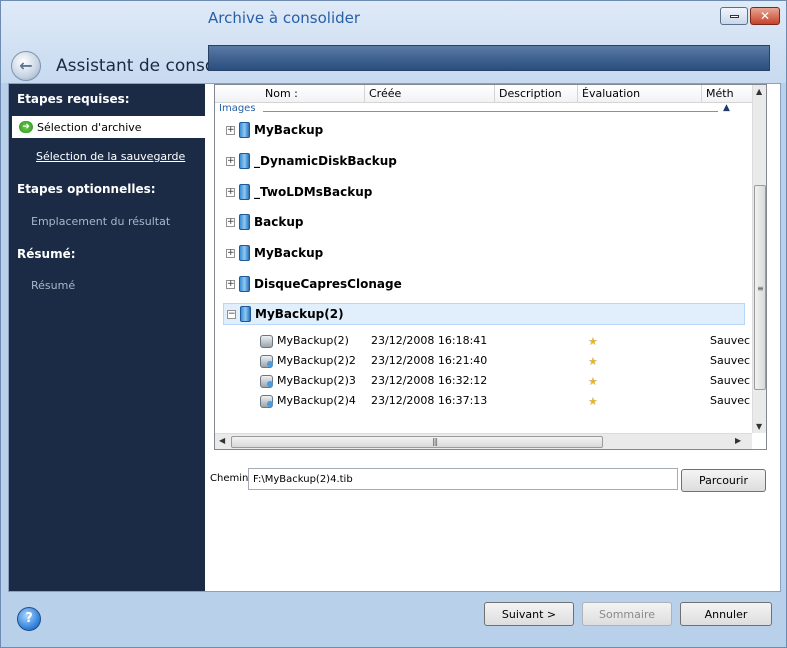 This screenshot has width=787, height=648. What do you see at coordinates (53, 285) in the screenshot?
I see `sidebar-item-summary: Résumé` at bounding box center [53, 285].